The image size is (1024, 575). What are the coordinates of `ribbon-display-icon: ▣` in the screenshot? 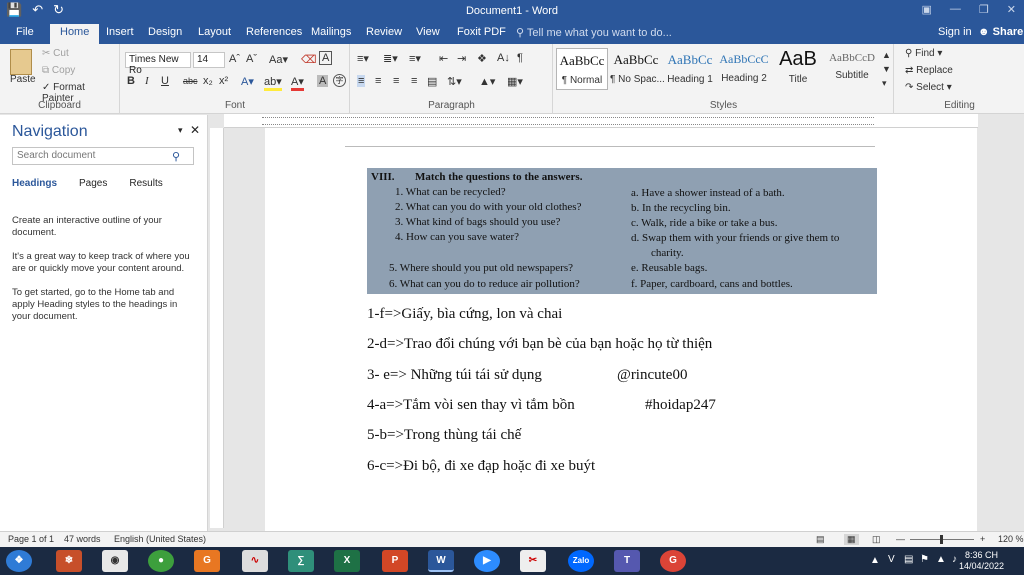 It's located at (927, 9).